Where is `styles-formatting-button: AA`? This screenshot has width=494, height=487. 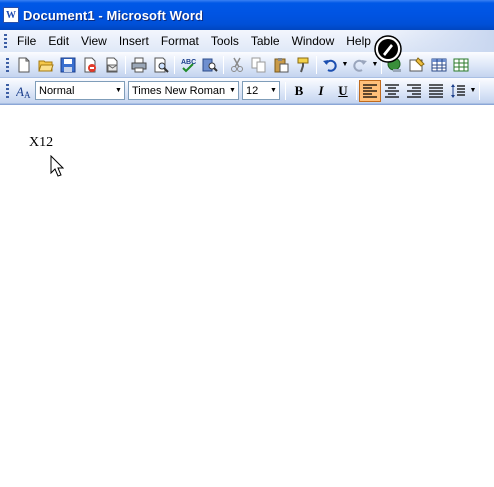
styles-formatting-button: AA is located at coordinates (24, 91).